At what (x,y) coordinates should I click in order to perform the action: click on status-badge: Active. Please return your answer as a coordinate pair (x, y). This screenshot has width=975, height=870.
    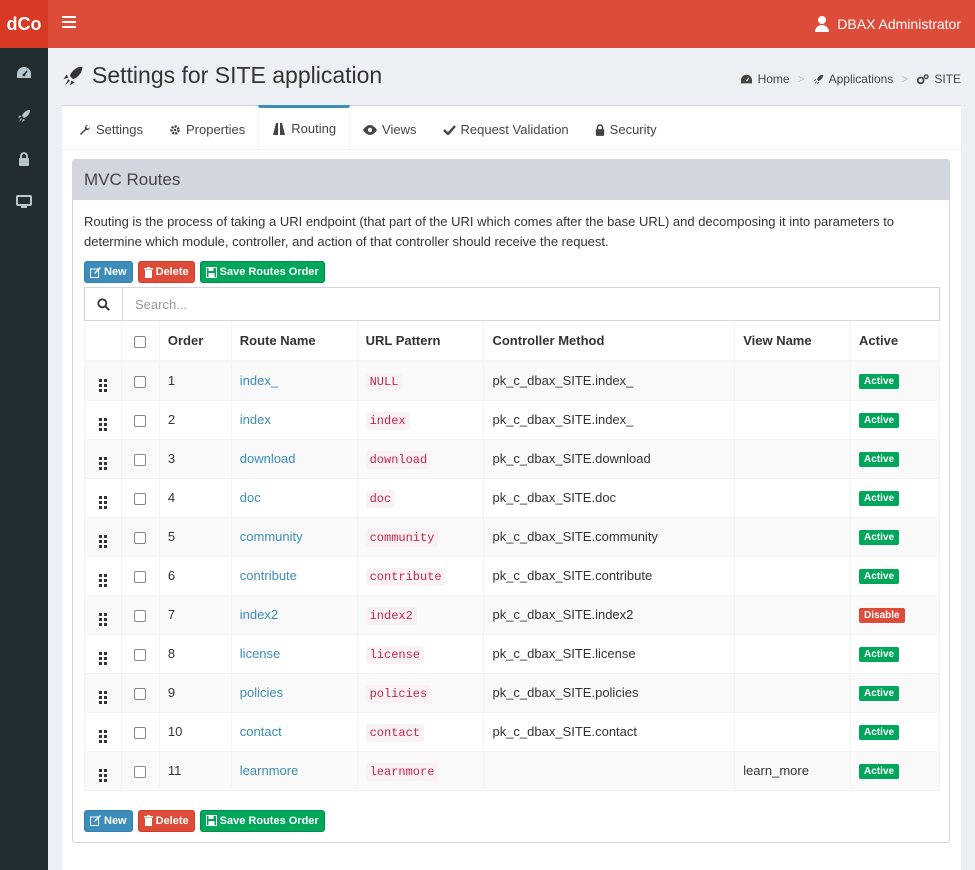
    Looking at the image, I should click on (879, 693).